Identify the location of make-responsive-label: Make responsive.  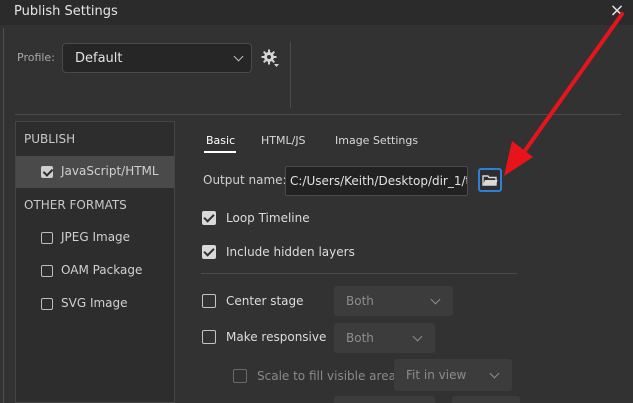
(276, 337).